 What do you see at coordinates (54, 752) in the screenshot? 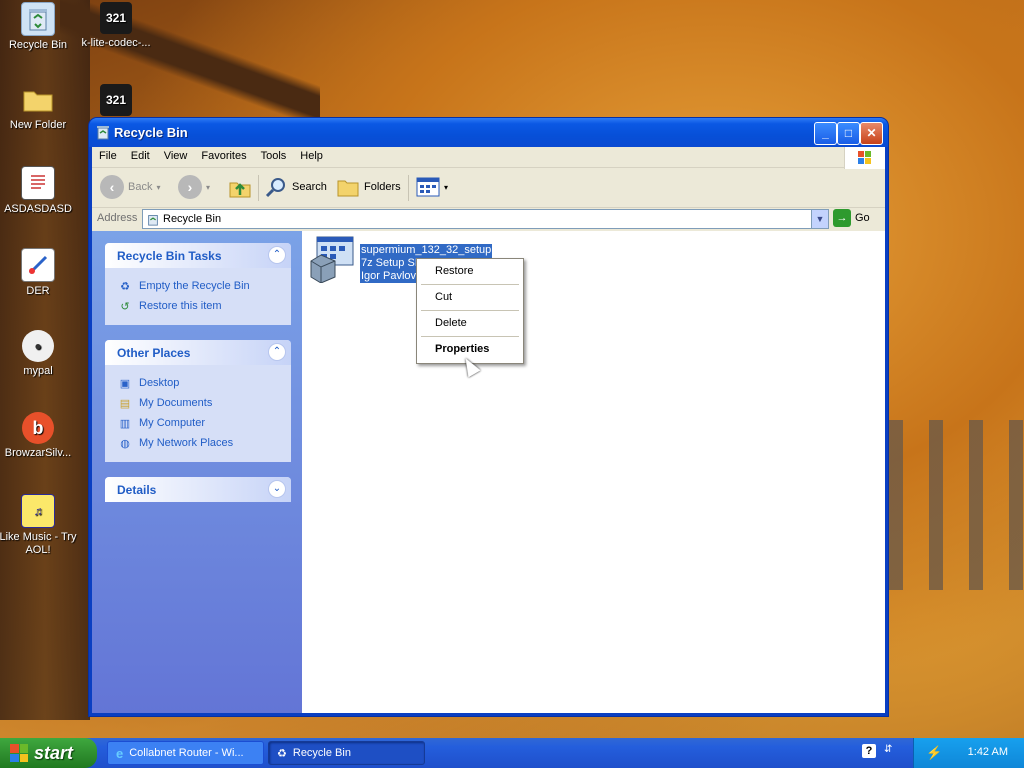
I see `start-label: start` at bounding box center [54, 752].